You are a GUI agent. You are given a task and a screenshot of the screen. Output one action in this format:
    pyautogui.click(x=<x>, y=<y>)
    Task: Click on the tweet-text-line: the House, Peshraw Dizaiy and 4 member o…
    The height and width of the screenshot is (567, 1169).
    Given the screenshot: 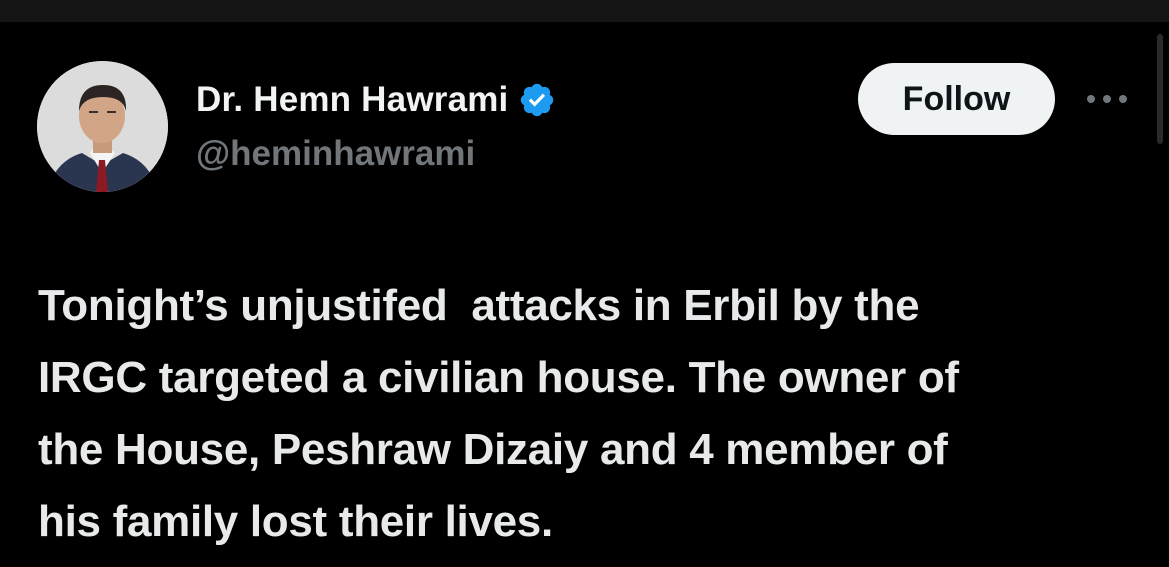 What is the action you would take?
    pyautogui.click(x=493, y=449)
    